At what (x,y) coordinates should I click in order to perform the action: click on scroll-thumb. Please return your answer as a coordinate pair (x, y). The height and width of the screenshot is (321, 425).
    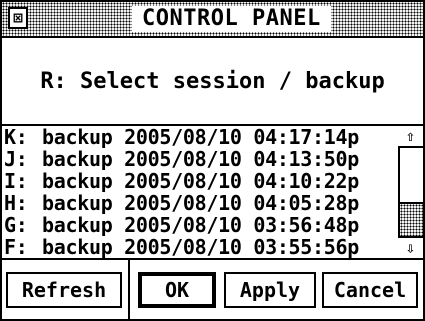
    Looking at the image, I should click on (411, 219).